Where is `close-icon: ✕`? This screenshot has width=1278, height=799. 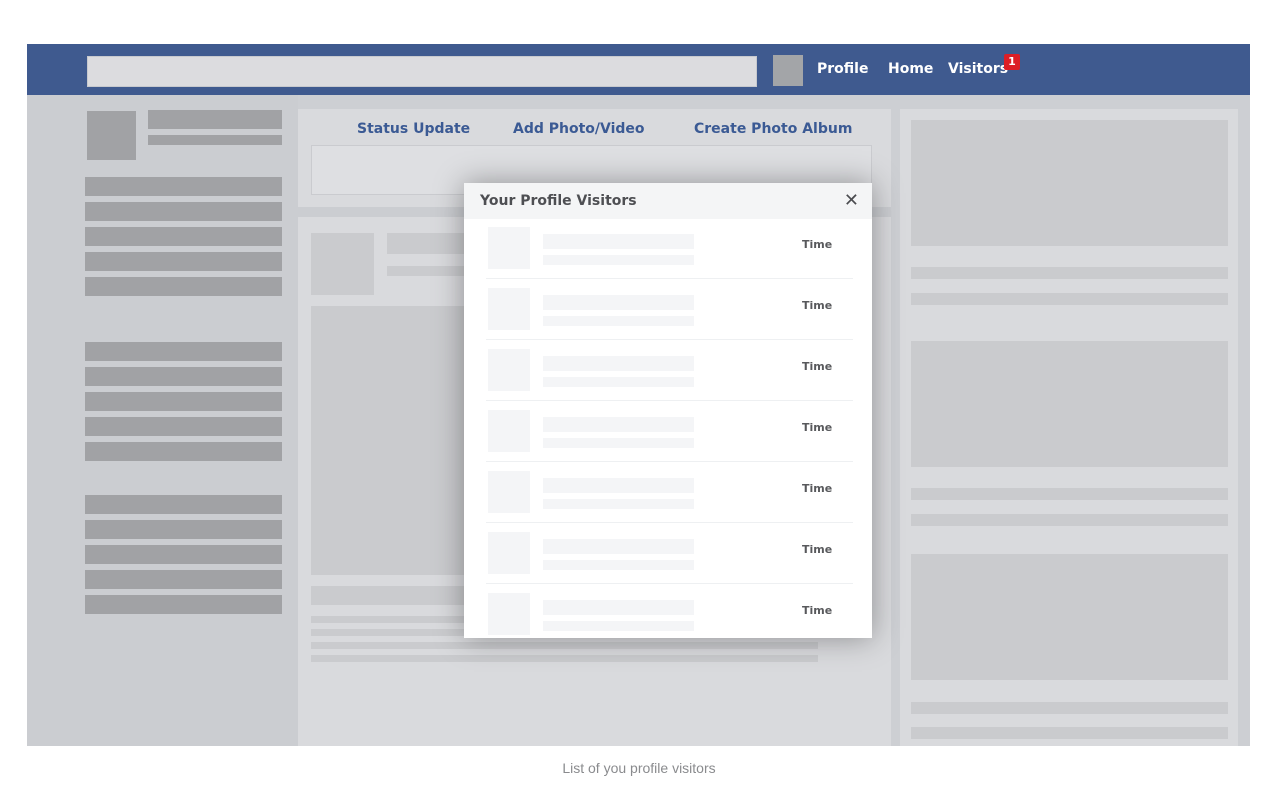 close-icon: ✕ is located at coordinates (851, 200).